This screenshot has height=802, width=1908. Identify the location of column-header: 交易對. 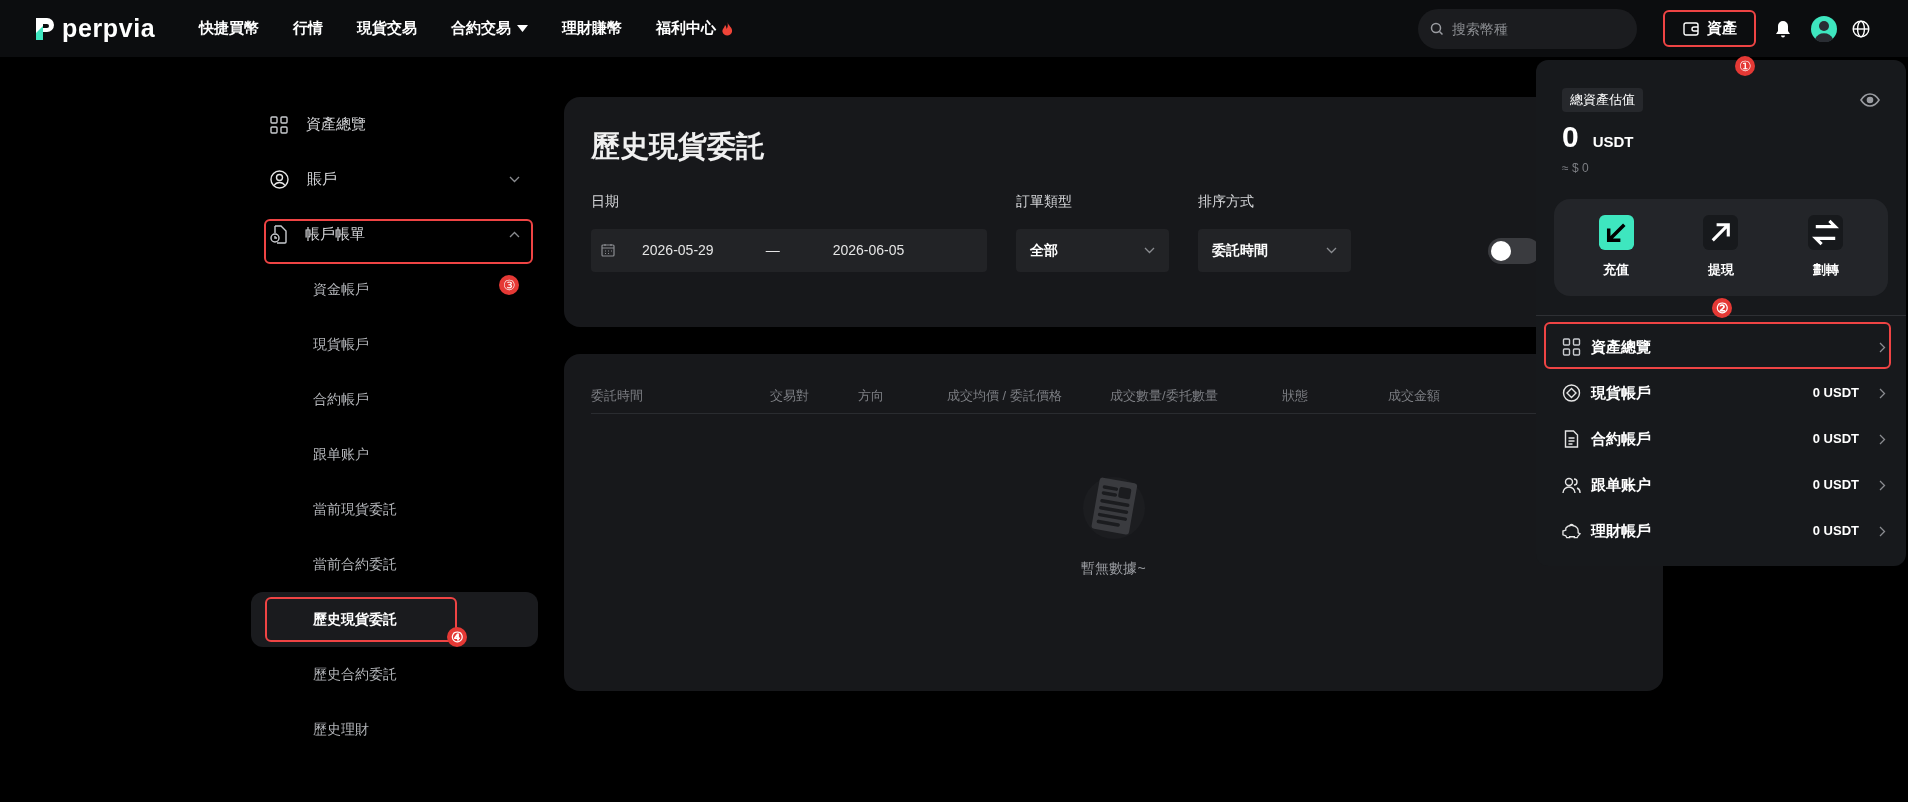
(789, 396).